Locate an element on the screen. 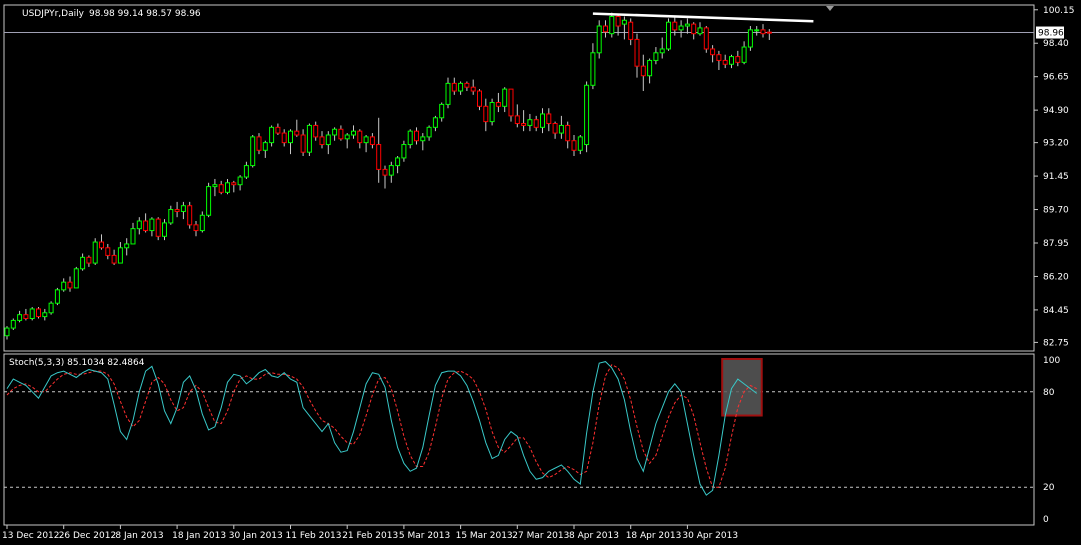 The height and width of the screenshot is (545, 1081). price-axis-label: 91.45 is located at coordinates (1056, 177).